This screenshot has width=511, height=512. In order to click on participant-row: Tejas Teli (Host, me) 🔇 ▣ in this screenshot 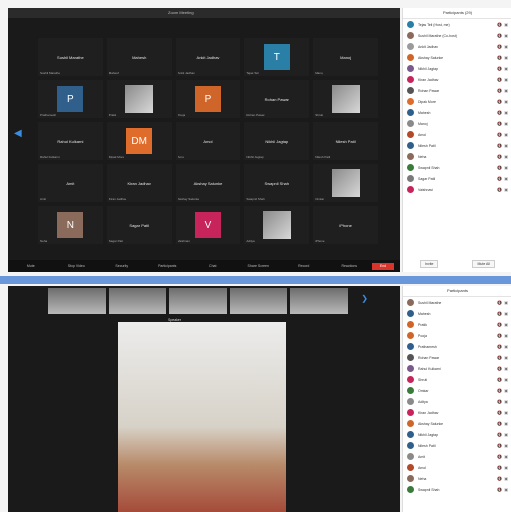, I will do `click(457, 24)`.